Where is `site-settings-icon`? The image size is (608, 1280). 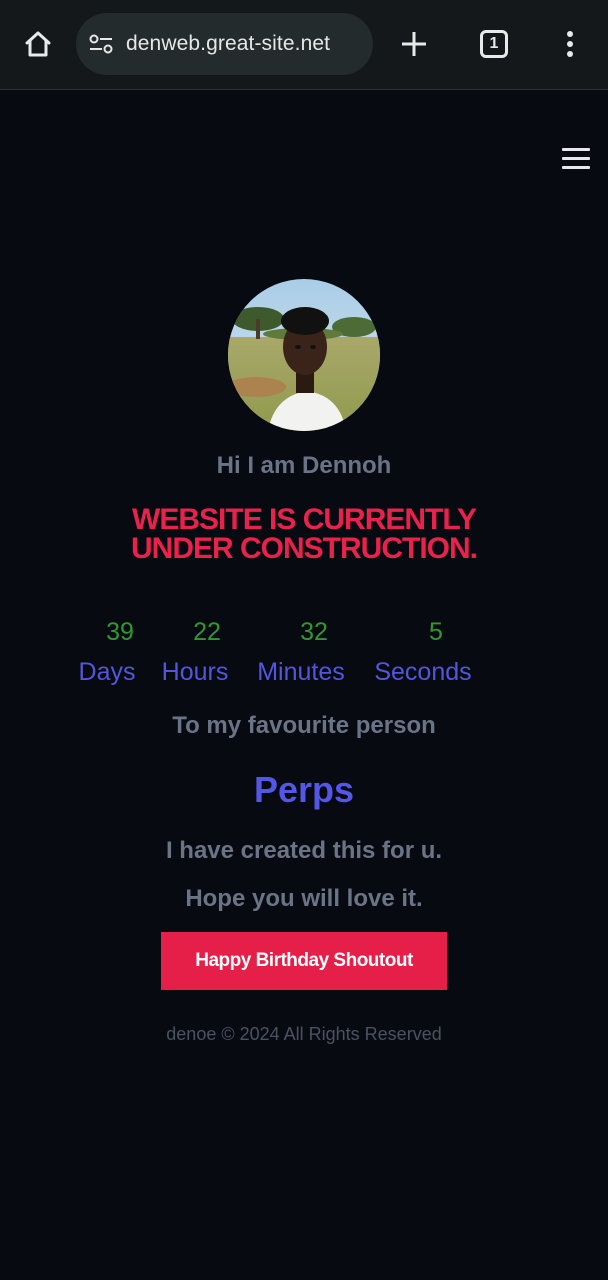 site-settings-icon is located at coordinates (101, 44).